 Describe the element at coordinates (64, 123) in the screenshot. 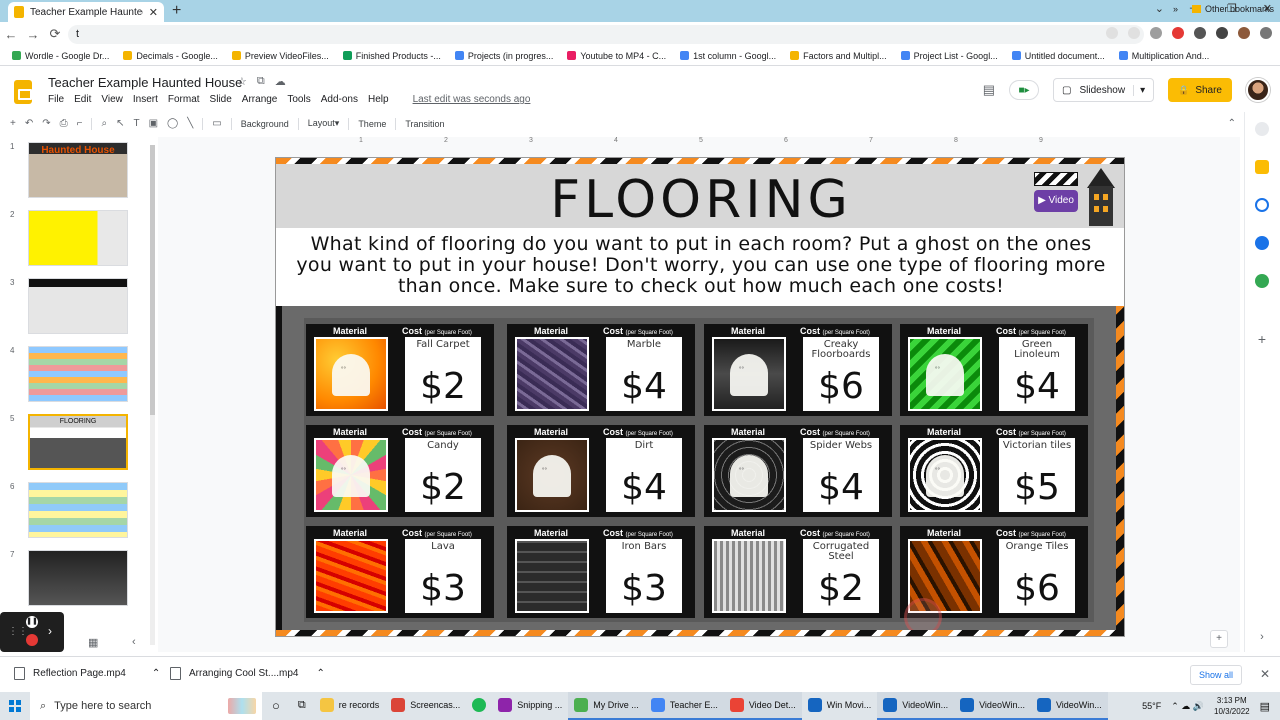

I see `print-icon: ⎙` at that location.